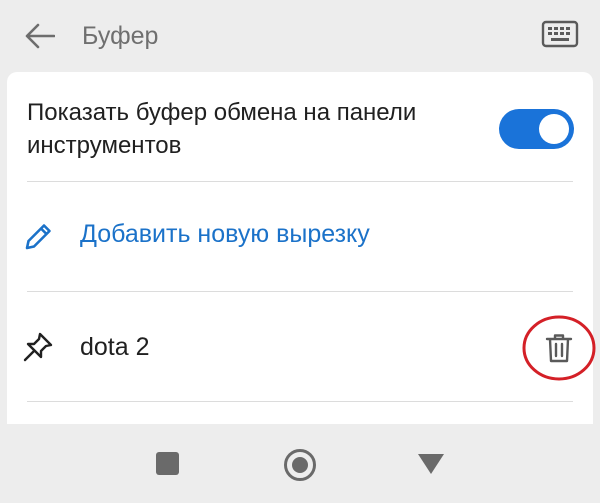 This screenshot has height=503, width=600. I want to click on delete-clip-button, so click(559, 348).